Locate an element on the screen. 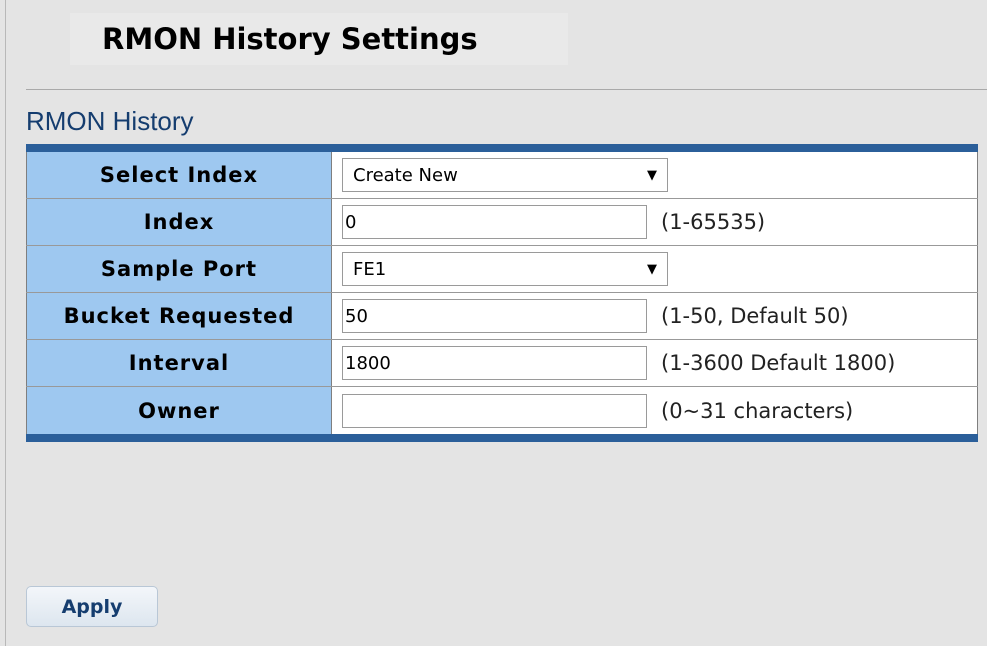 The width and height of the screenshot is (987, 646). owner-label: Owner is located at coordinates (179, 410).